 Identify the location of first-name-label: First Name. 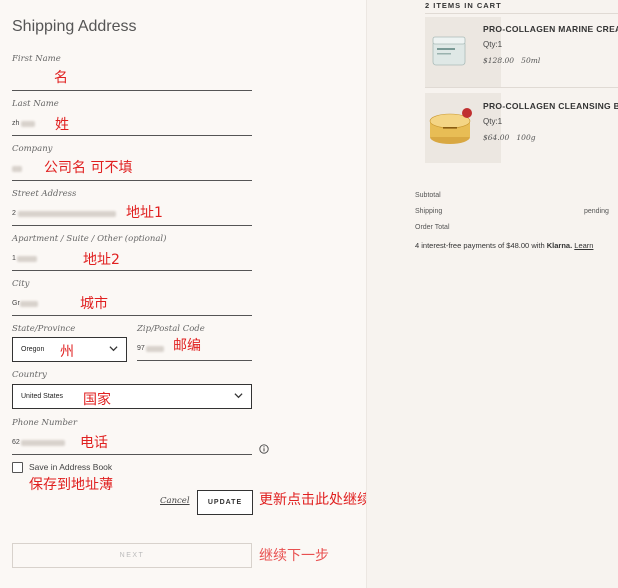
(36, 59).